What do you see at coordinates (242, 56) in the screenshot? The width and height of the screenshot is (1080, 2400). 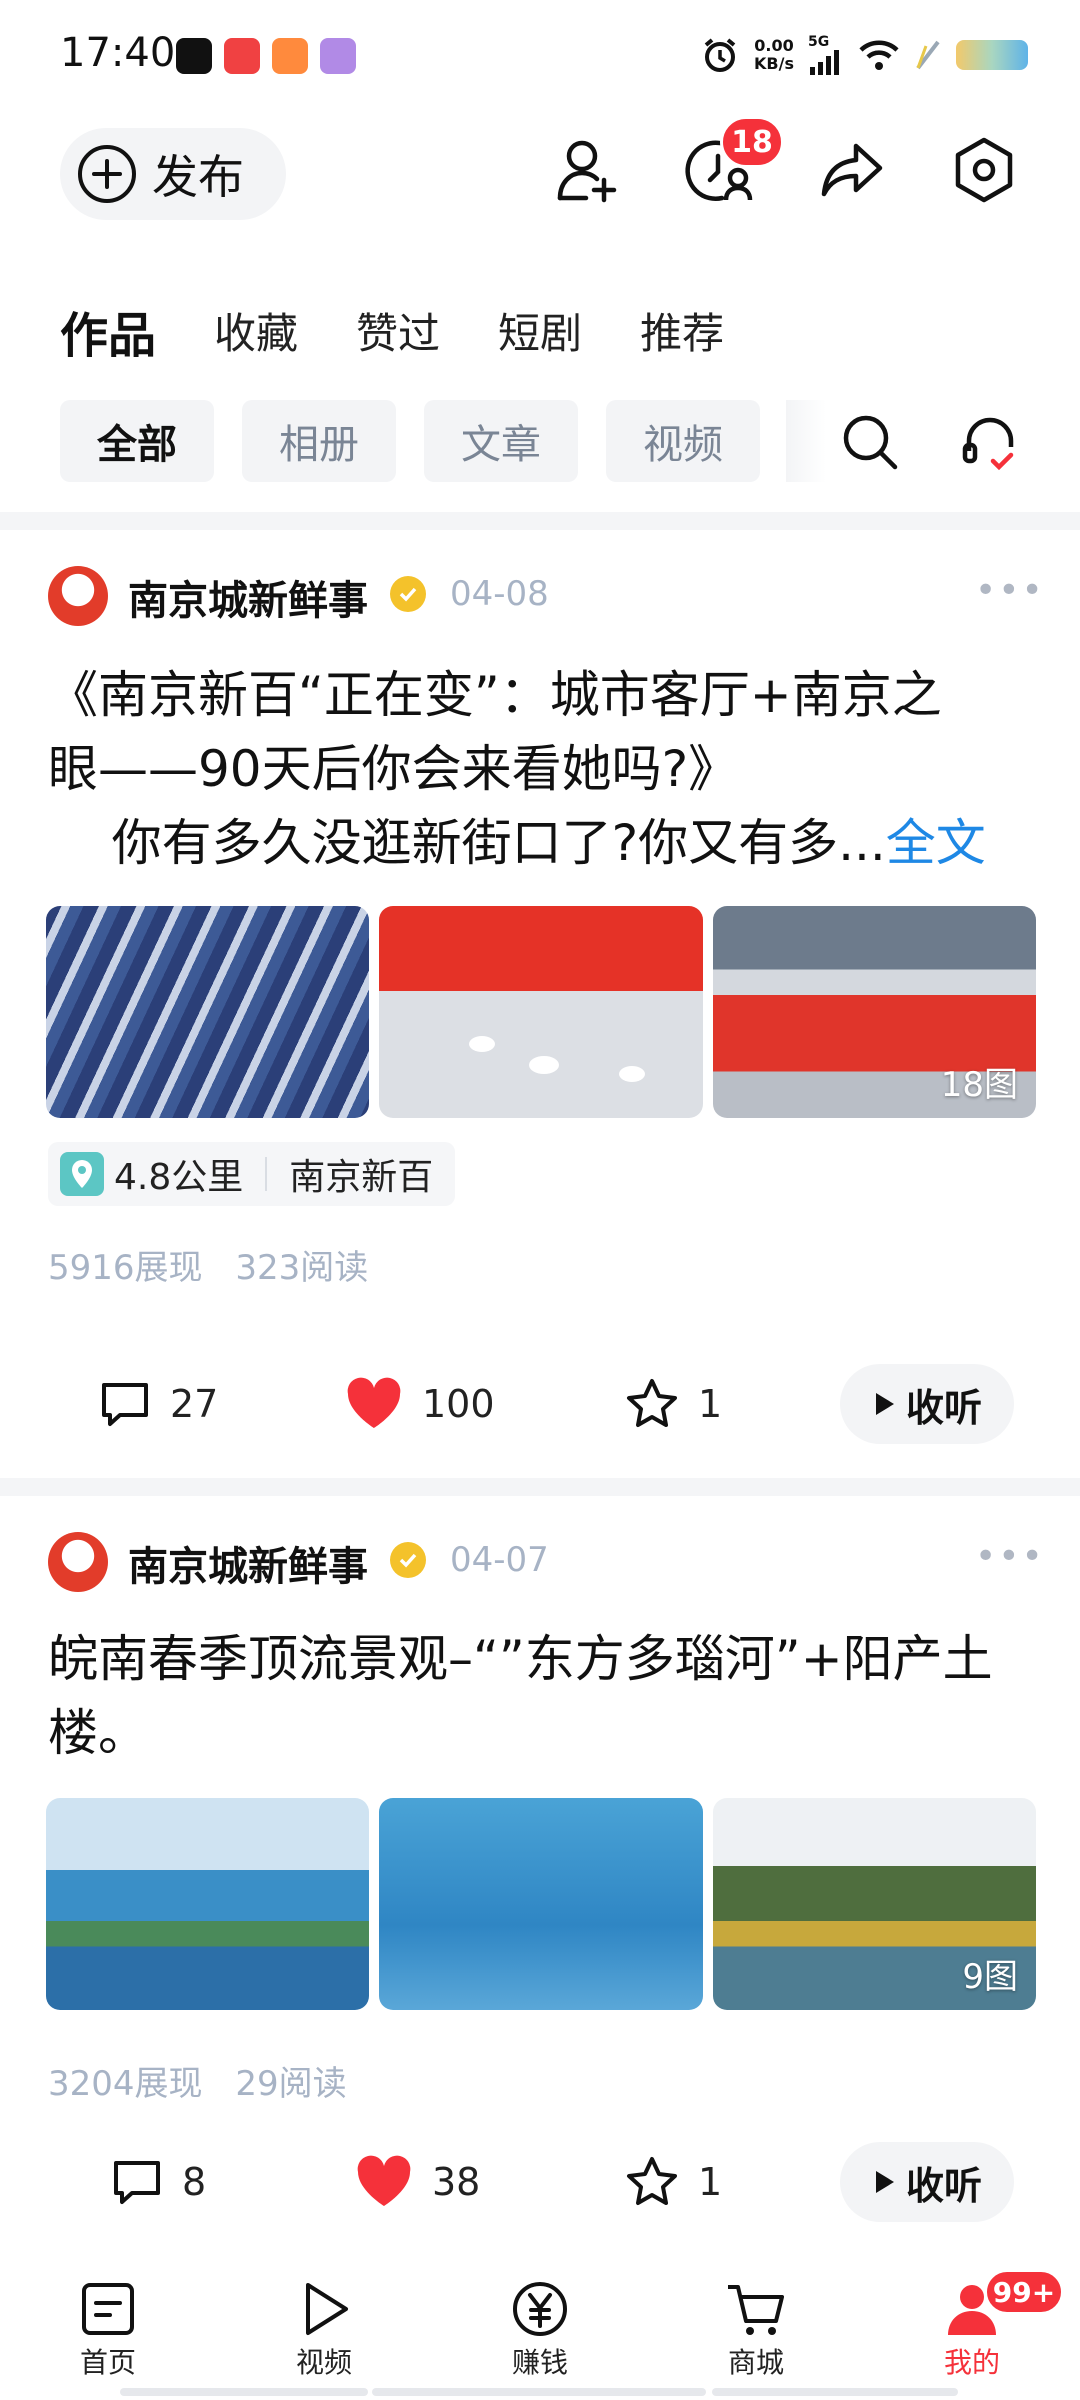 I see `toutiao-icon` at bounding box center [242, 56].